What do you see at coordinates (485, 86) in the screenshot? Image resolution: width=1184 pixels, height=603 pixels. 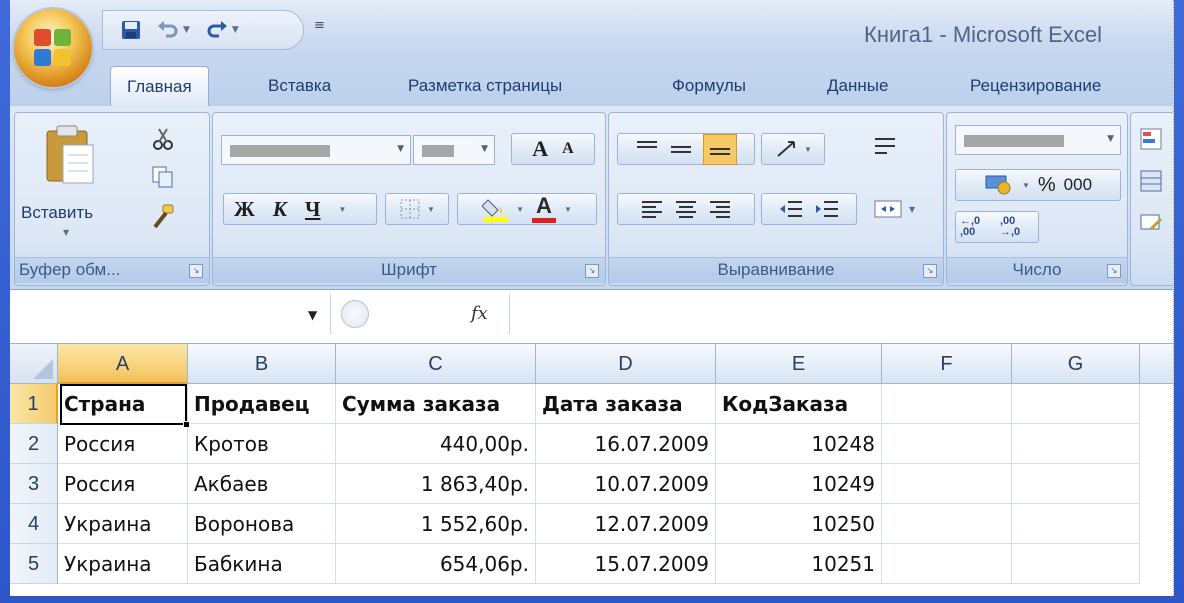 I see `tab-page-layout: Разметка страницы` at bounding box center [485, 86].